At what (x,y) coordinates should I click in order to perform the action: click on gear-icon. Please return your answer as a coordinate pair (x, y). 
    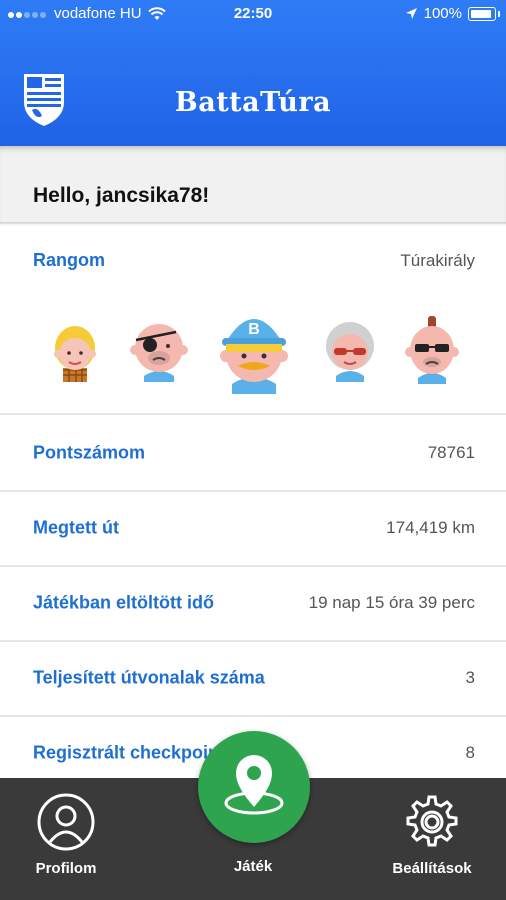
    Looking at the image, I should click on (432, 821).